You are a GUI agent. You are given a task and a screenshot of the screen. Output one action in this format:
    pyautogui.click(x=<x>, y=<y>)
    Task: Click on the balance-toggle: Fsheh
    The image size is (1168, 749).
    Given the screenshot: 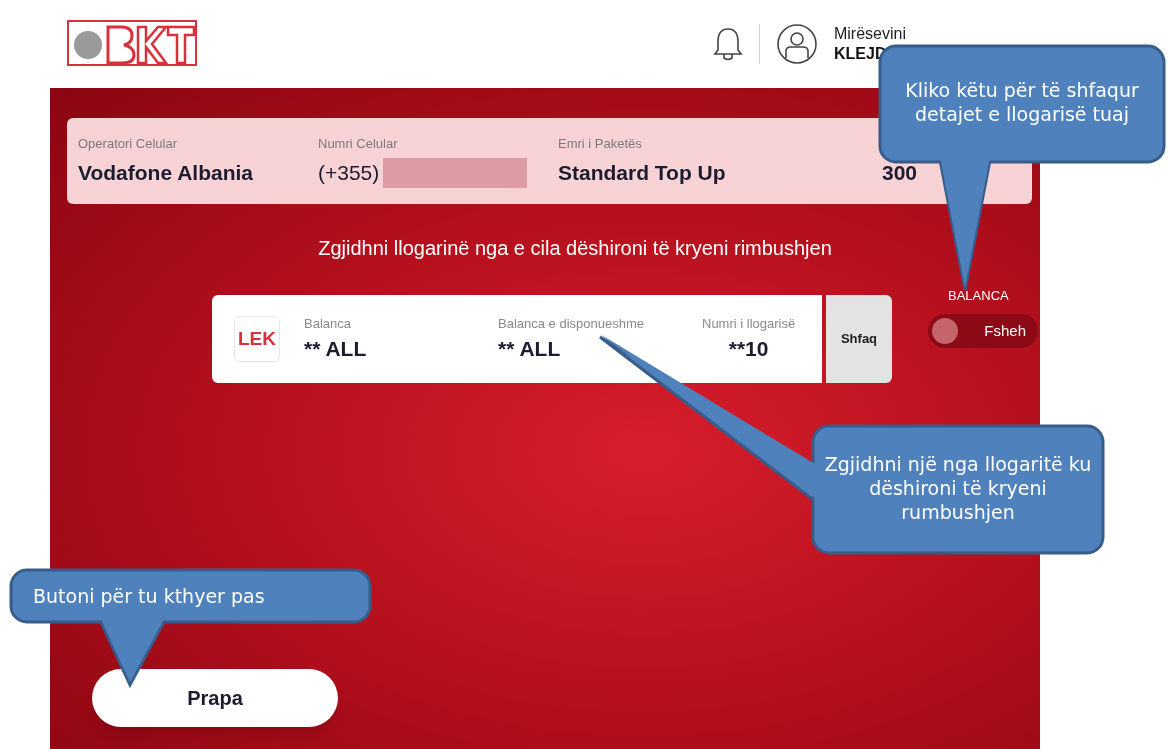 What is the action you would take?
    pyautogui.click(x=983, y=331)
    